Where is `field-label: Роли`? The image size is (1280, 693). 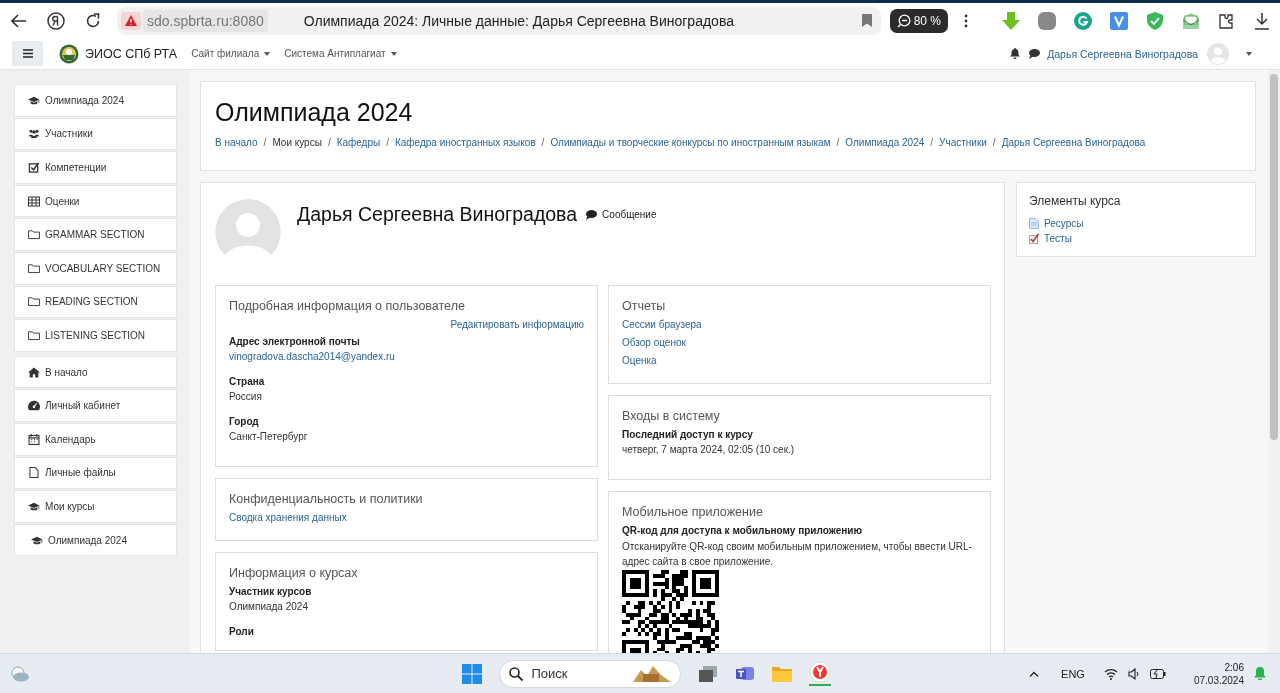
field-label: Роли is located at coordinates (242, 631).